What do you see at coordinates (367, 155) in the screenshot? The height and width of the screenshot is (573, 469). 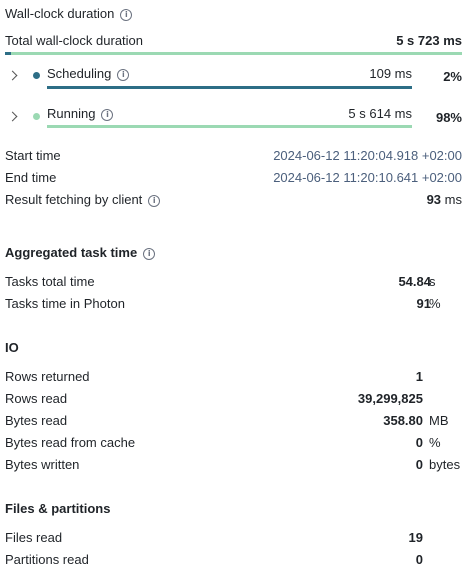 I see `start-time-value: 2024-06-12 11:20:04.918 +02:00` at bounding box center [367, 155].